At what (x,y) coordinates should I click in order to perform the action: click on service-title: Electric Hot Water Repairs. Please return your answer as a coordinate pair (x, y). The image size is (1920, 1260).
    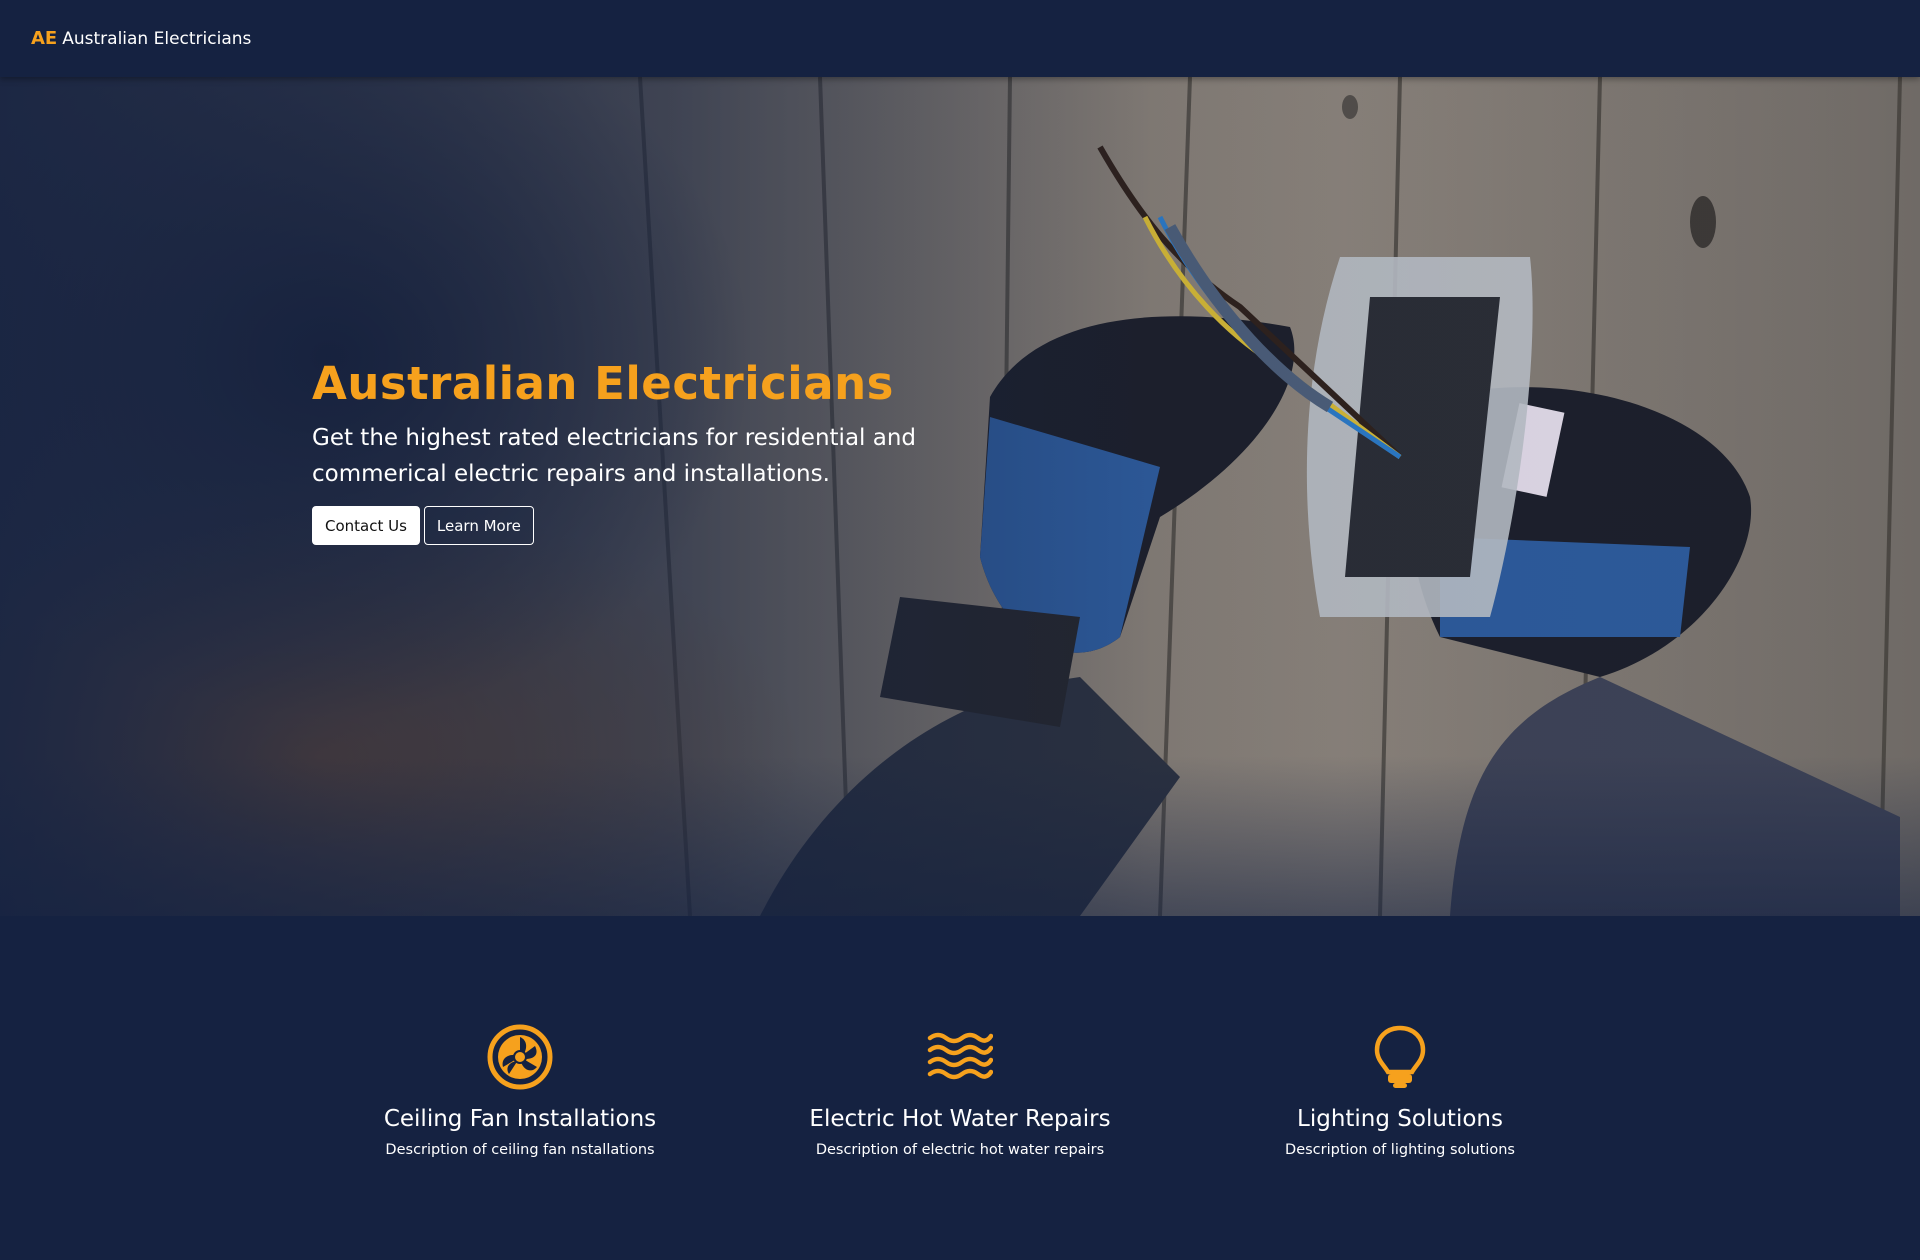
    Looking at the image, I should click on (960, 1119).